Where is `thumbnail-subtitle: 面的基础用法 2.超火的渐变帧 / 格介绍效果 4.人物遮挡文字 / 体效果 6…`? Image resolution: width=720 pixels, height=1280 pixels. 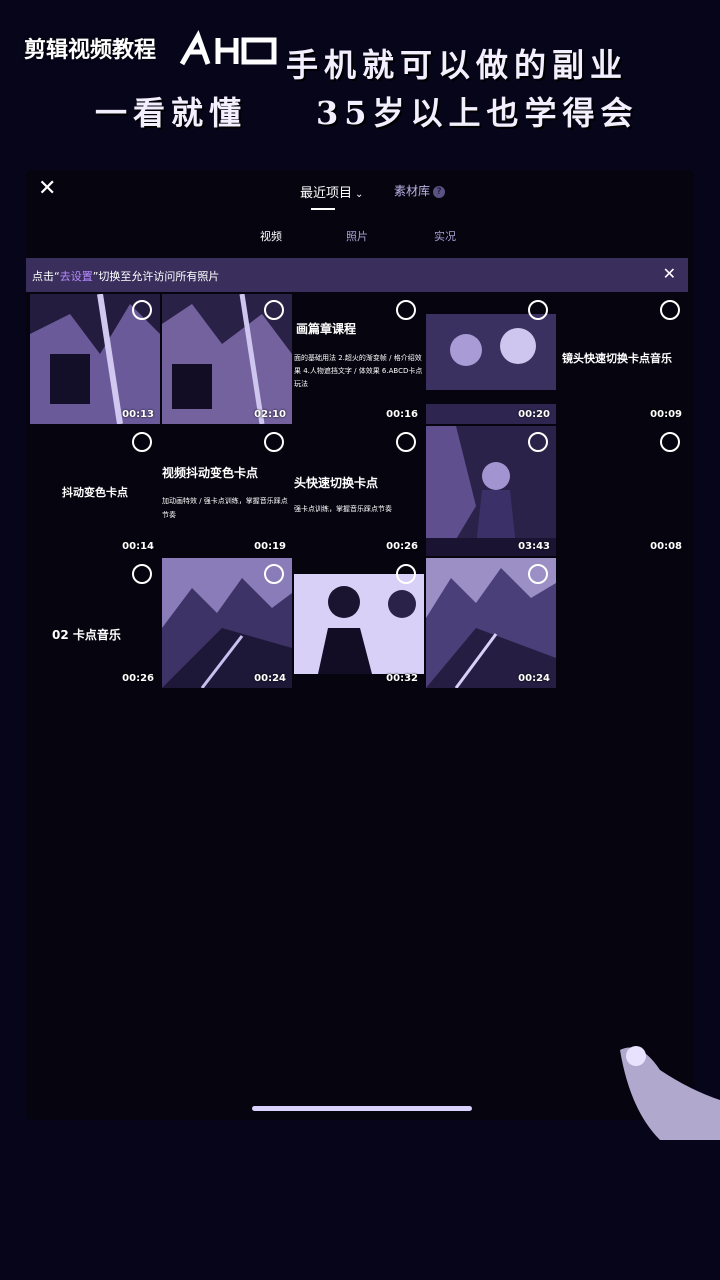
thumbnail-subtitle: 面的基础用法 2.超火的渐变帧 / 格介绍效果 4.人物遮挡文字 / 体效果 6… is located at coordinates (358, 371).